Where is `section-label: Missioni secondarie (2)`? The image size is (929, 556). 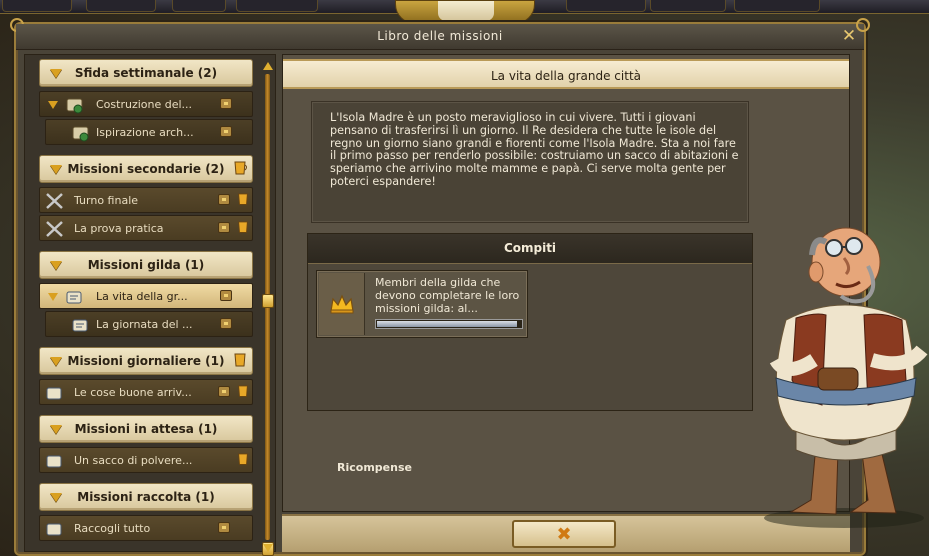
section-label: Missioni secondarie (2) is located at coordinates (146, 169).